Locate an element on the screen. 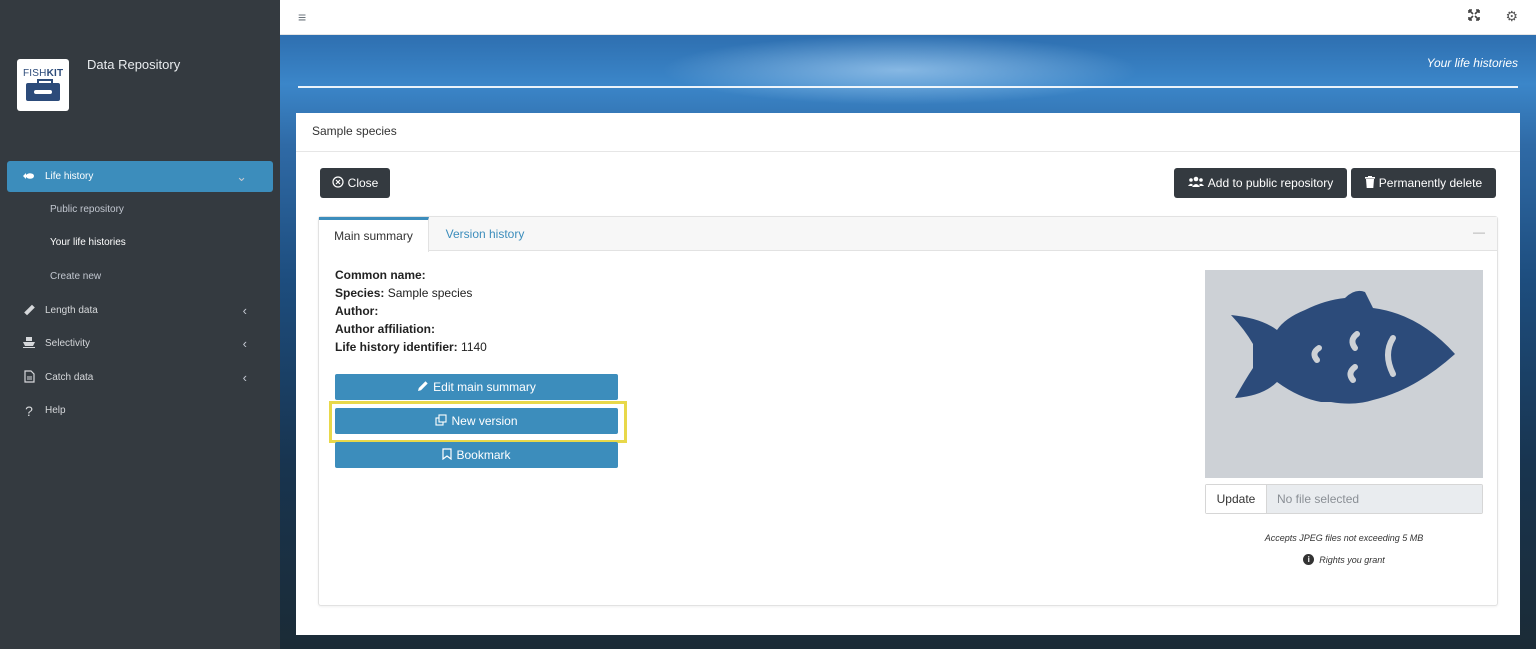 This screenshot has width=1536, height=649. tab-version-history: Version history is located at coordinates (485, 234).